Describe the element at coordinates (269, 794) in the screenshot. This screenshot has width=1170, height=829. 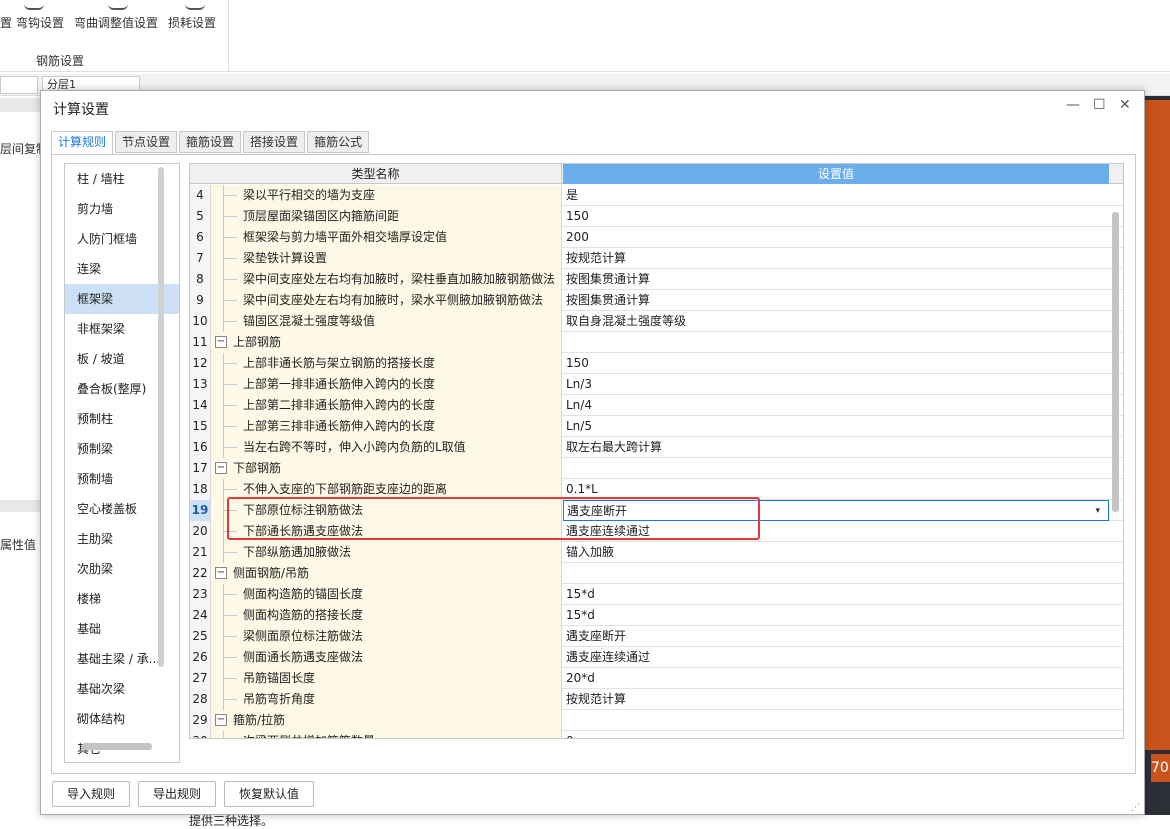
I see `restore-defaults-button: 恢复默认值` at that location.